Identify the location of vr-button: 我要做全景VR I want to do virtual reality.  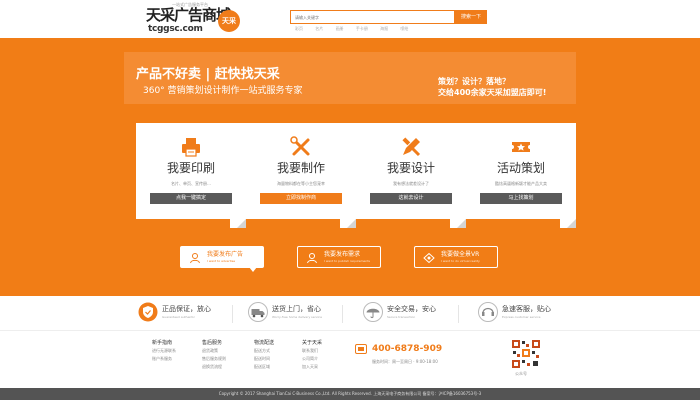
(456, 257).